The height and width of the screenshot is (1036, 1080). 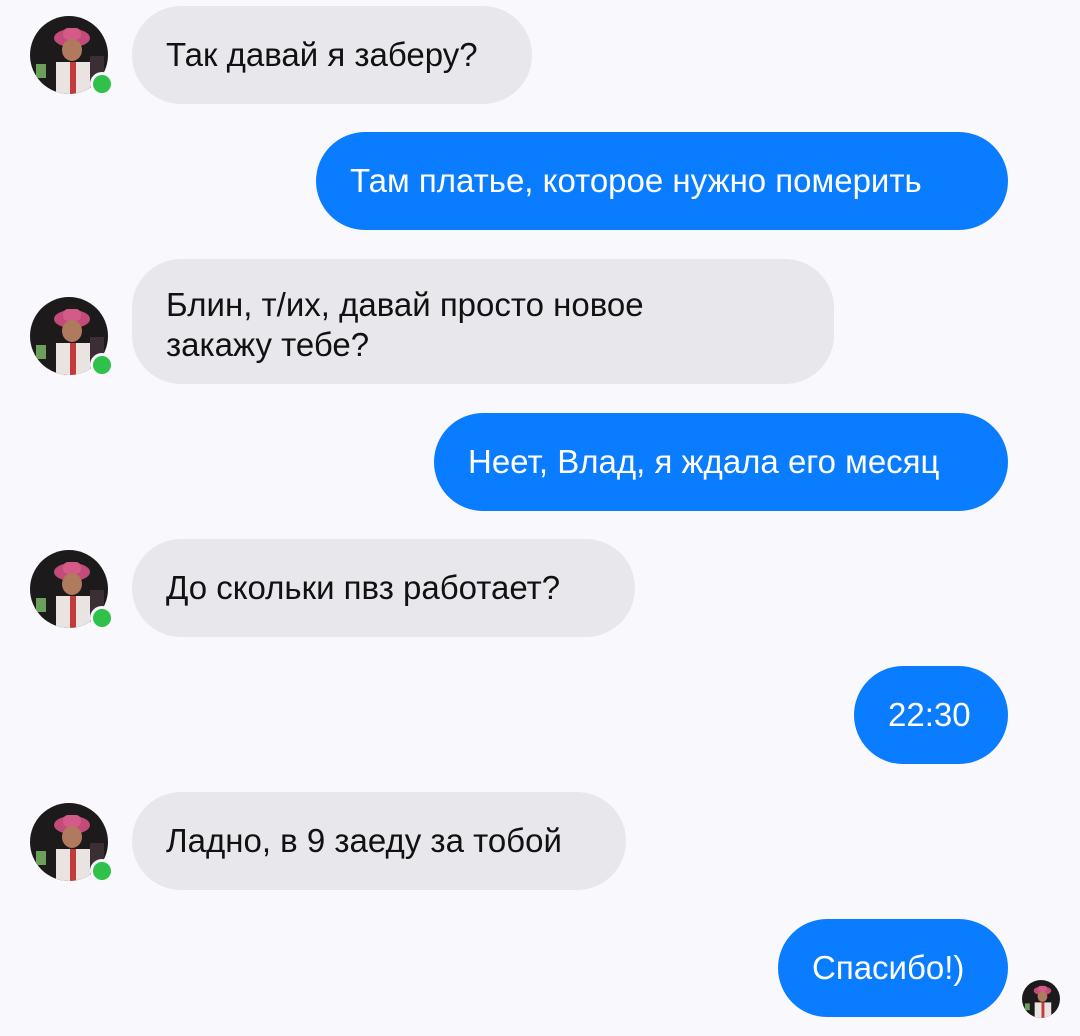 I want to click on seen-receipt-avatar-icon, so click(x=1041, y=999).